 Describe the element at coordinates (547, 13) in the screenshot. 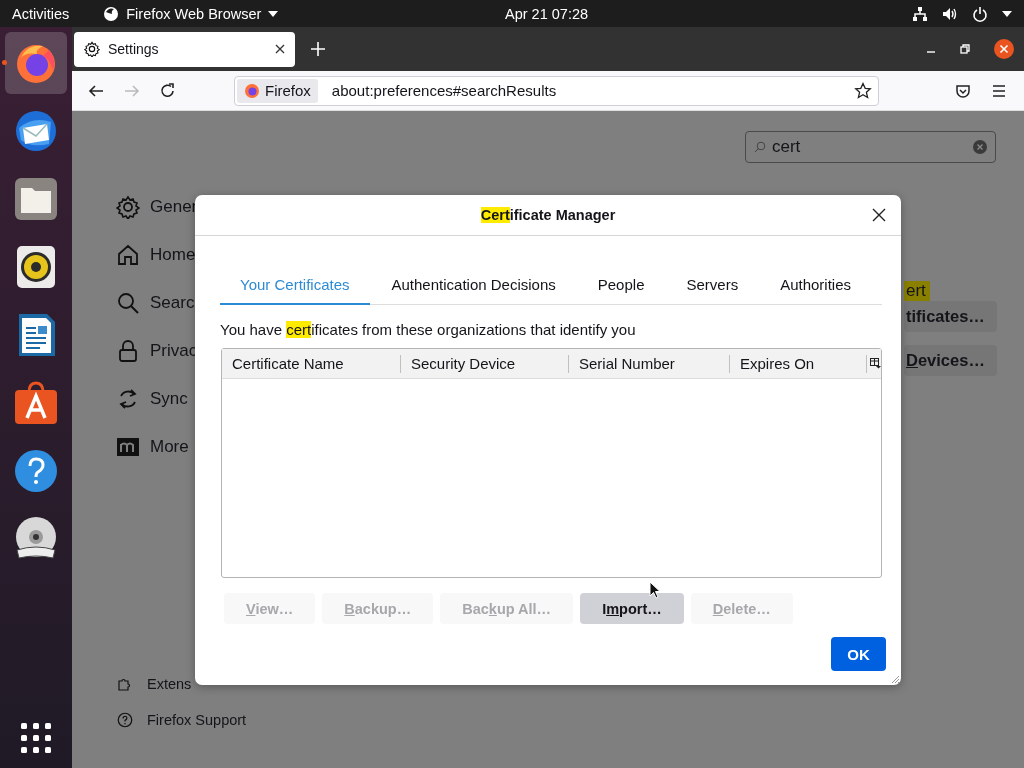

I see `clock: Apr 21 07:28` at that location.